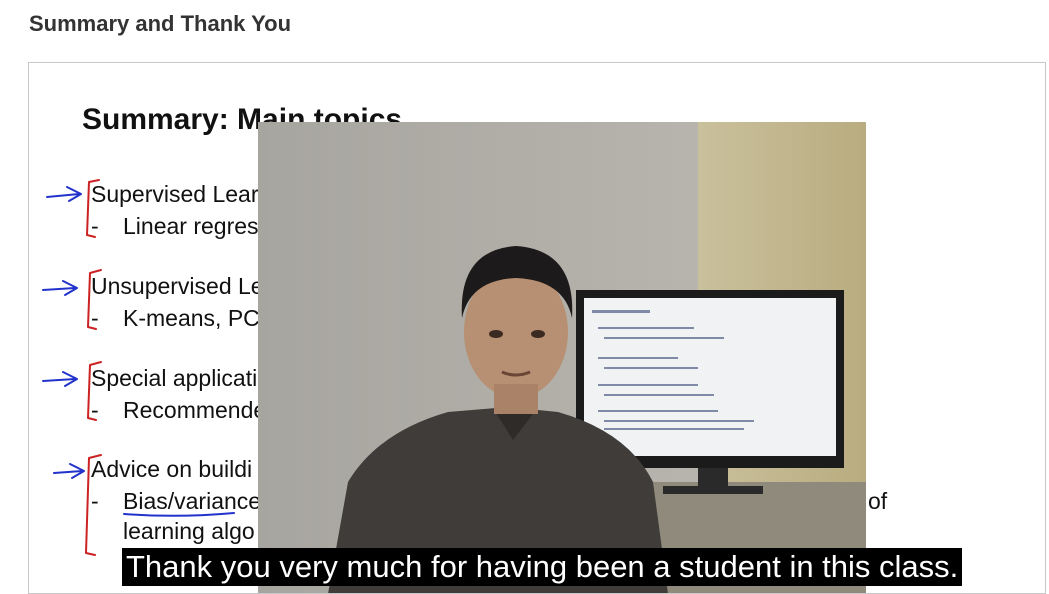 The image size is (1049, 594). What do you see at coordinates (177, 286) in the screenshot?
I see `topic-unsupervised-learning: Unsupervised Le` at bounding box center [177, 286].